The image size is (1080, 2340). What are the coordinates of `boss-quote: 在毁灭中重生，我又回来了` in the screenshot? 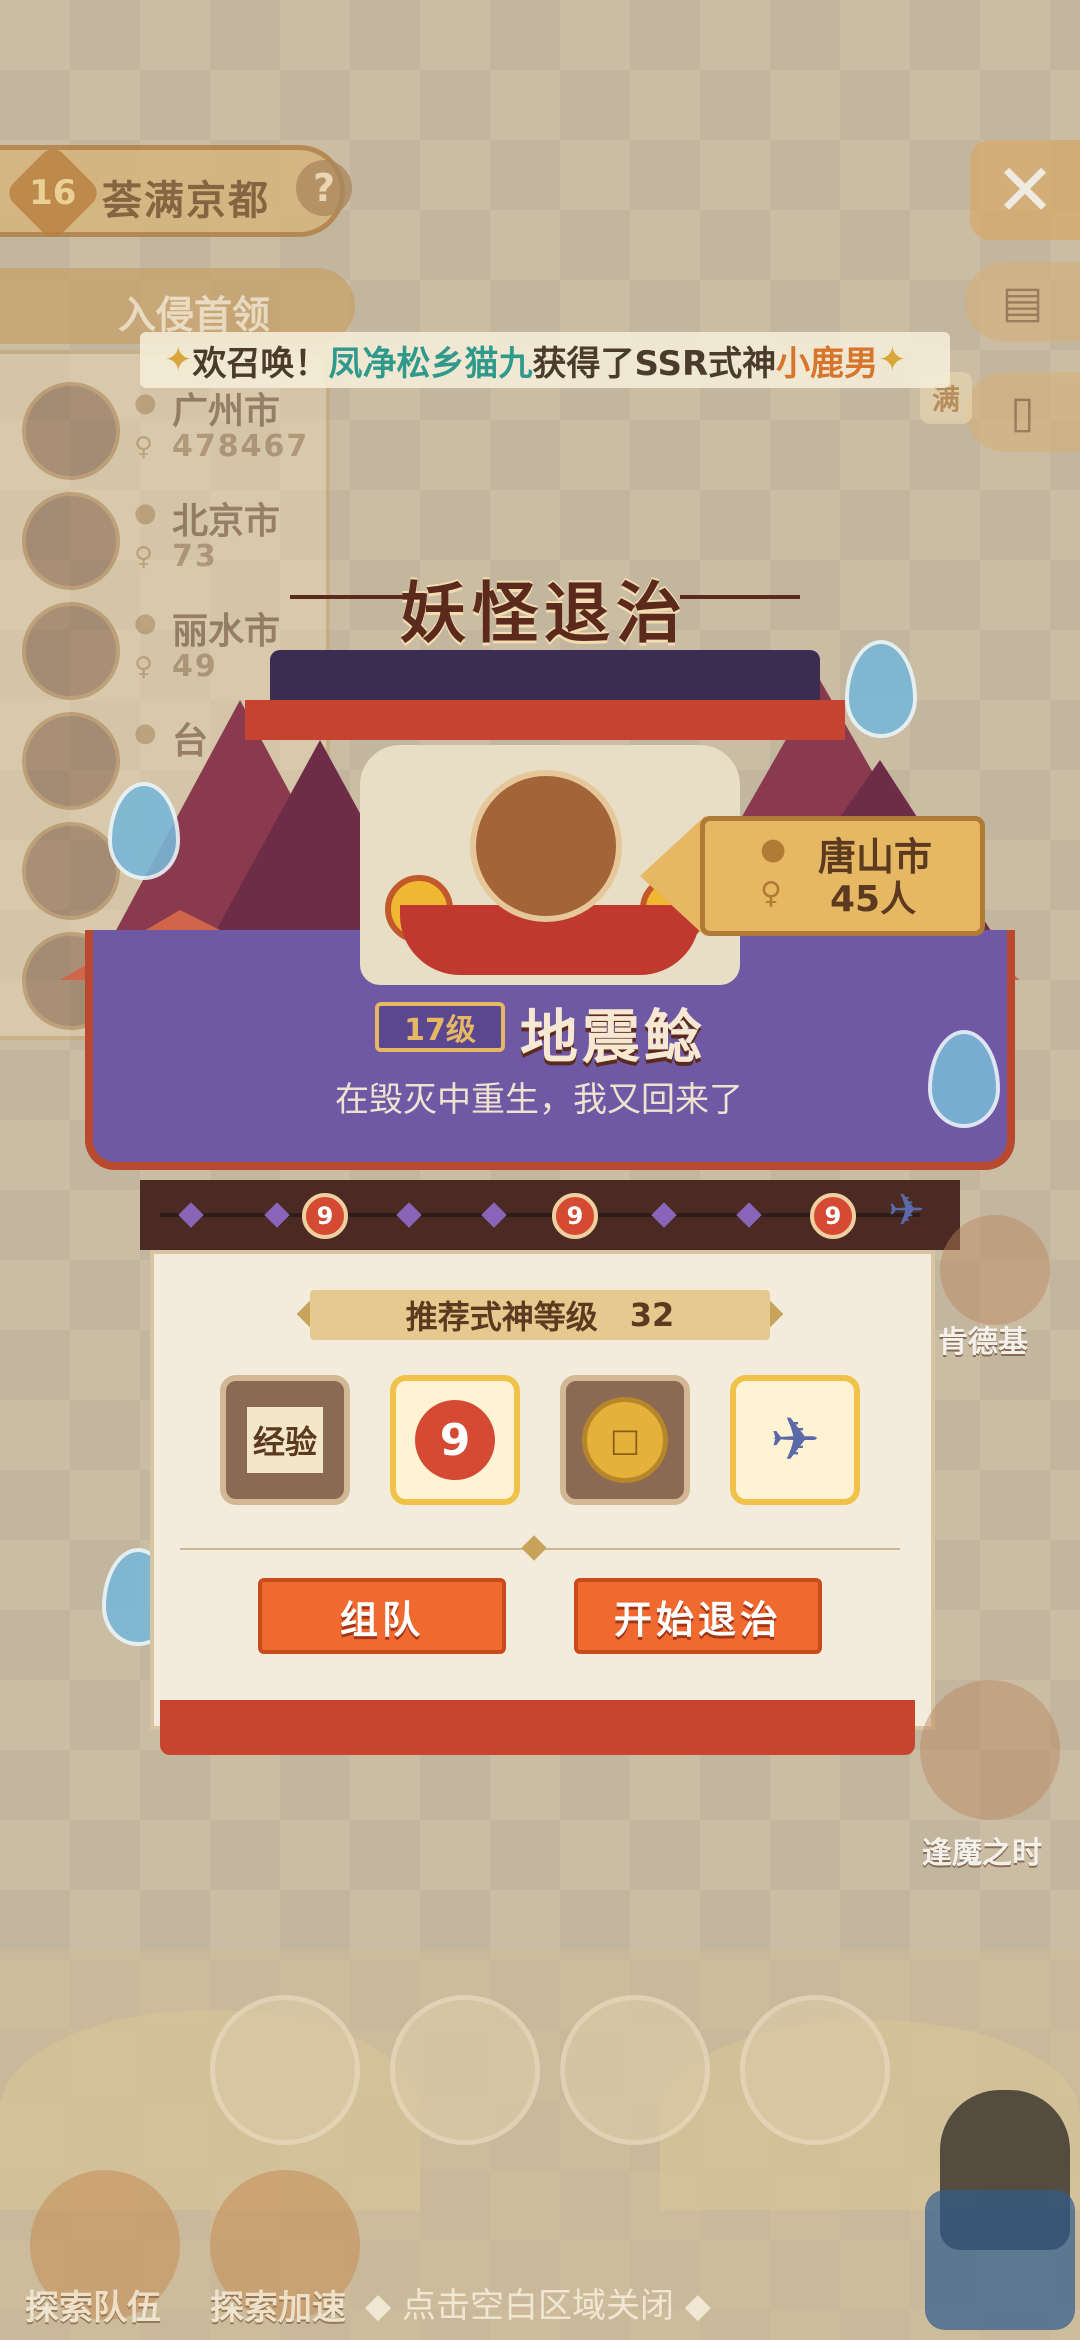 It's located at (539, 1100).